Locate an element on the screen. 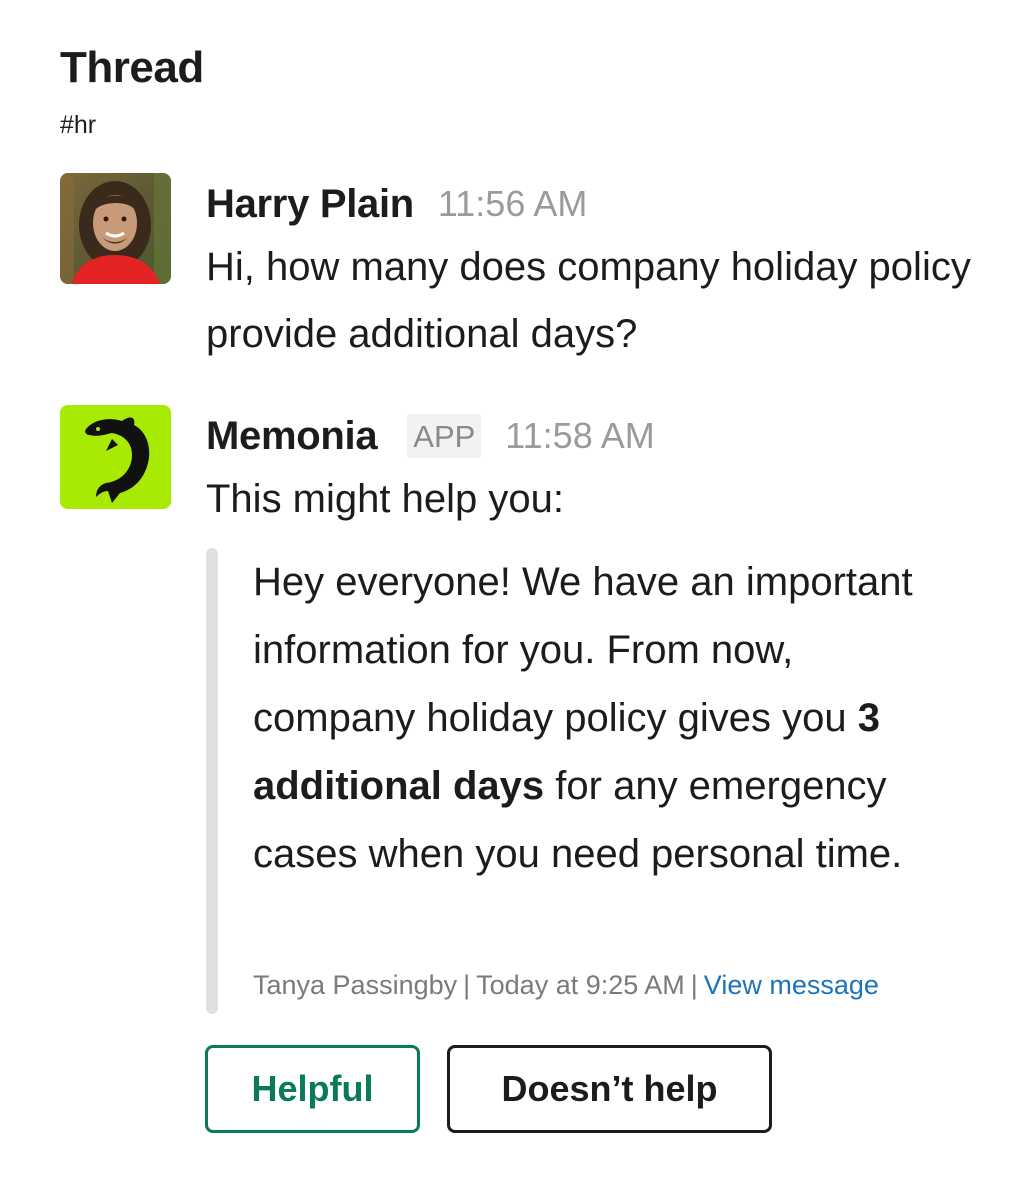 This screenshot has height=1200, width=1012. view-message-link: View message is located at coordinates (791, 985).